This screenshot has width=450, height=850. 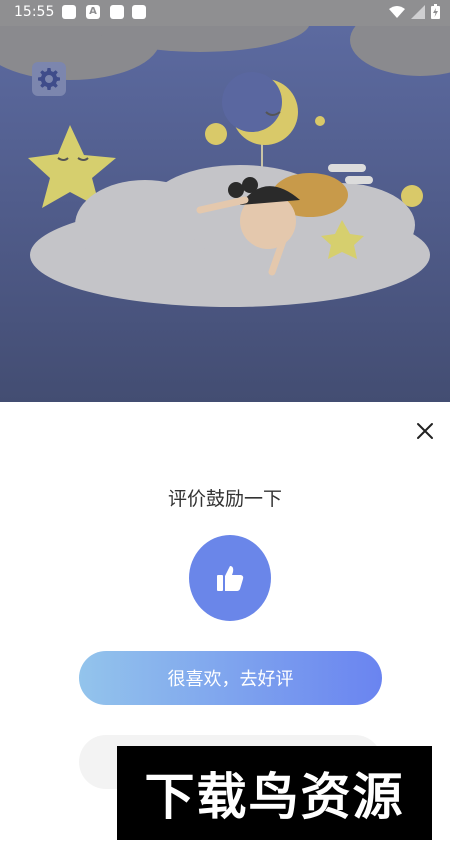 I want to click on close-button, so click(x=425, y=431).